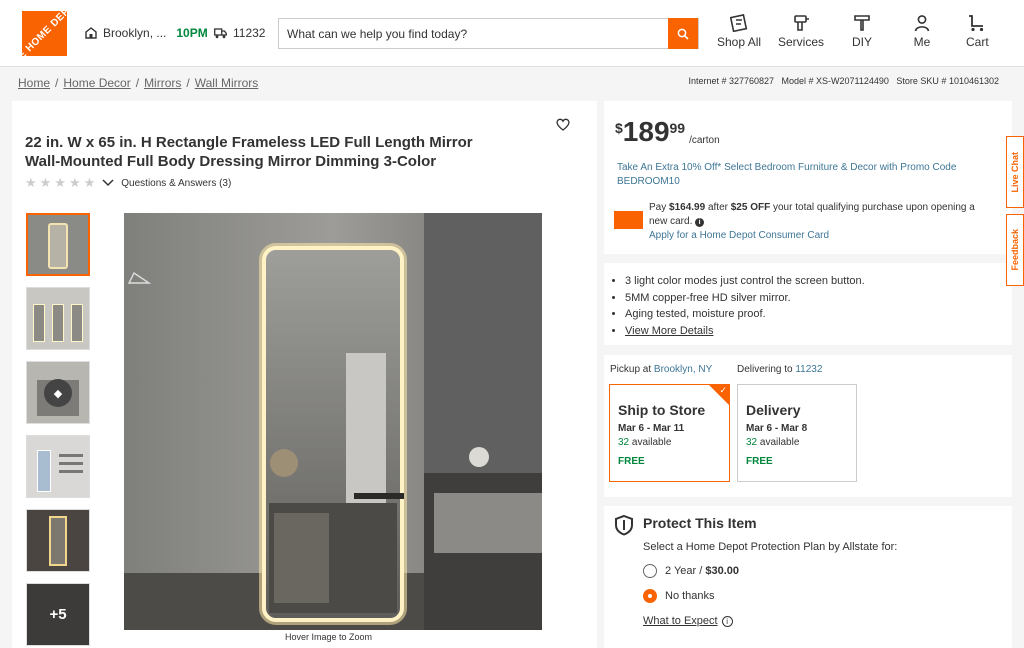 This screenshot has height=648, width=1024. What do you see at coordinates (192, 33) in the screenshot?
I see `store-hours: 10PM` at bounding box center [192, 33].